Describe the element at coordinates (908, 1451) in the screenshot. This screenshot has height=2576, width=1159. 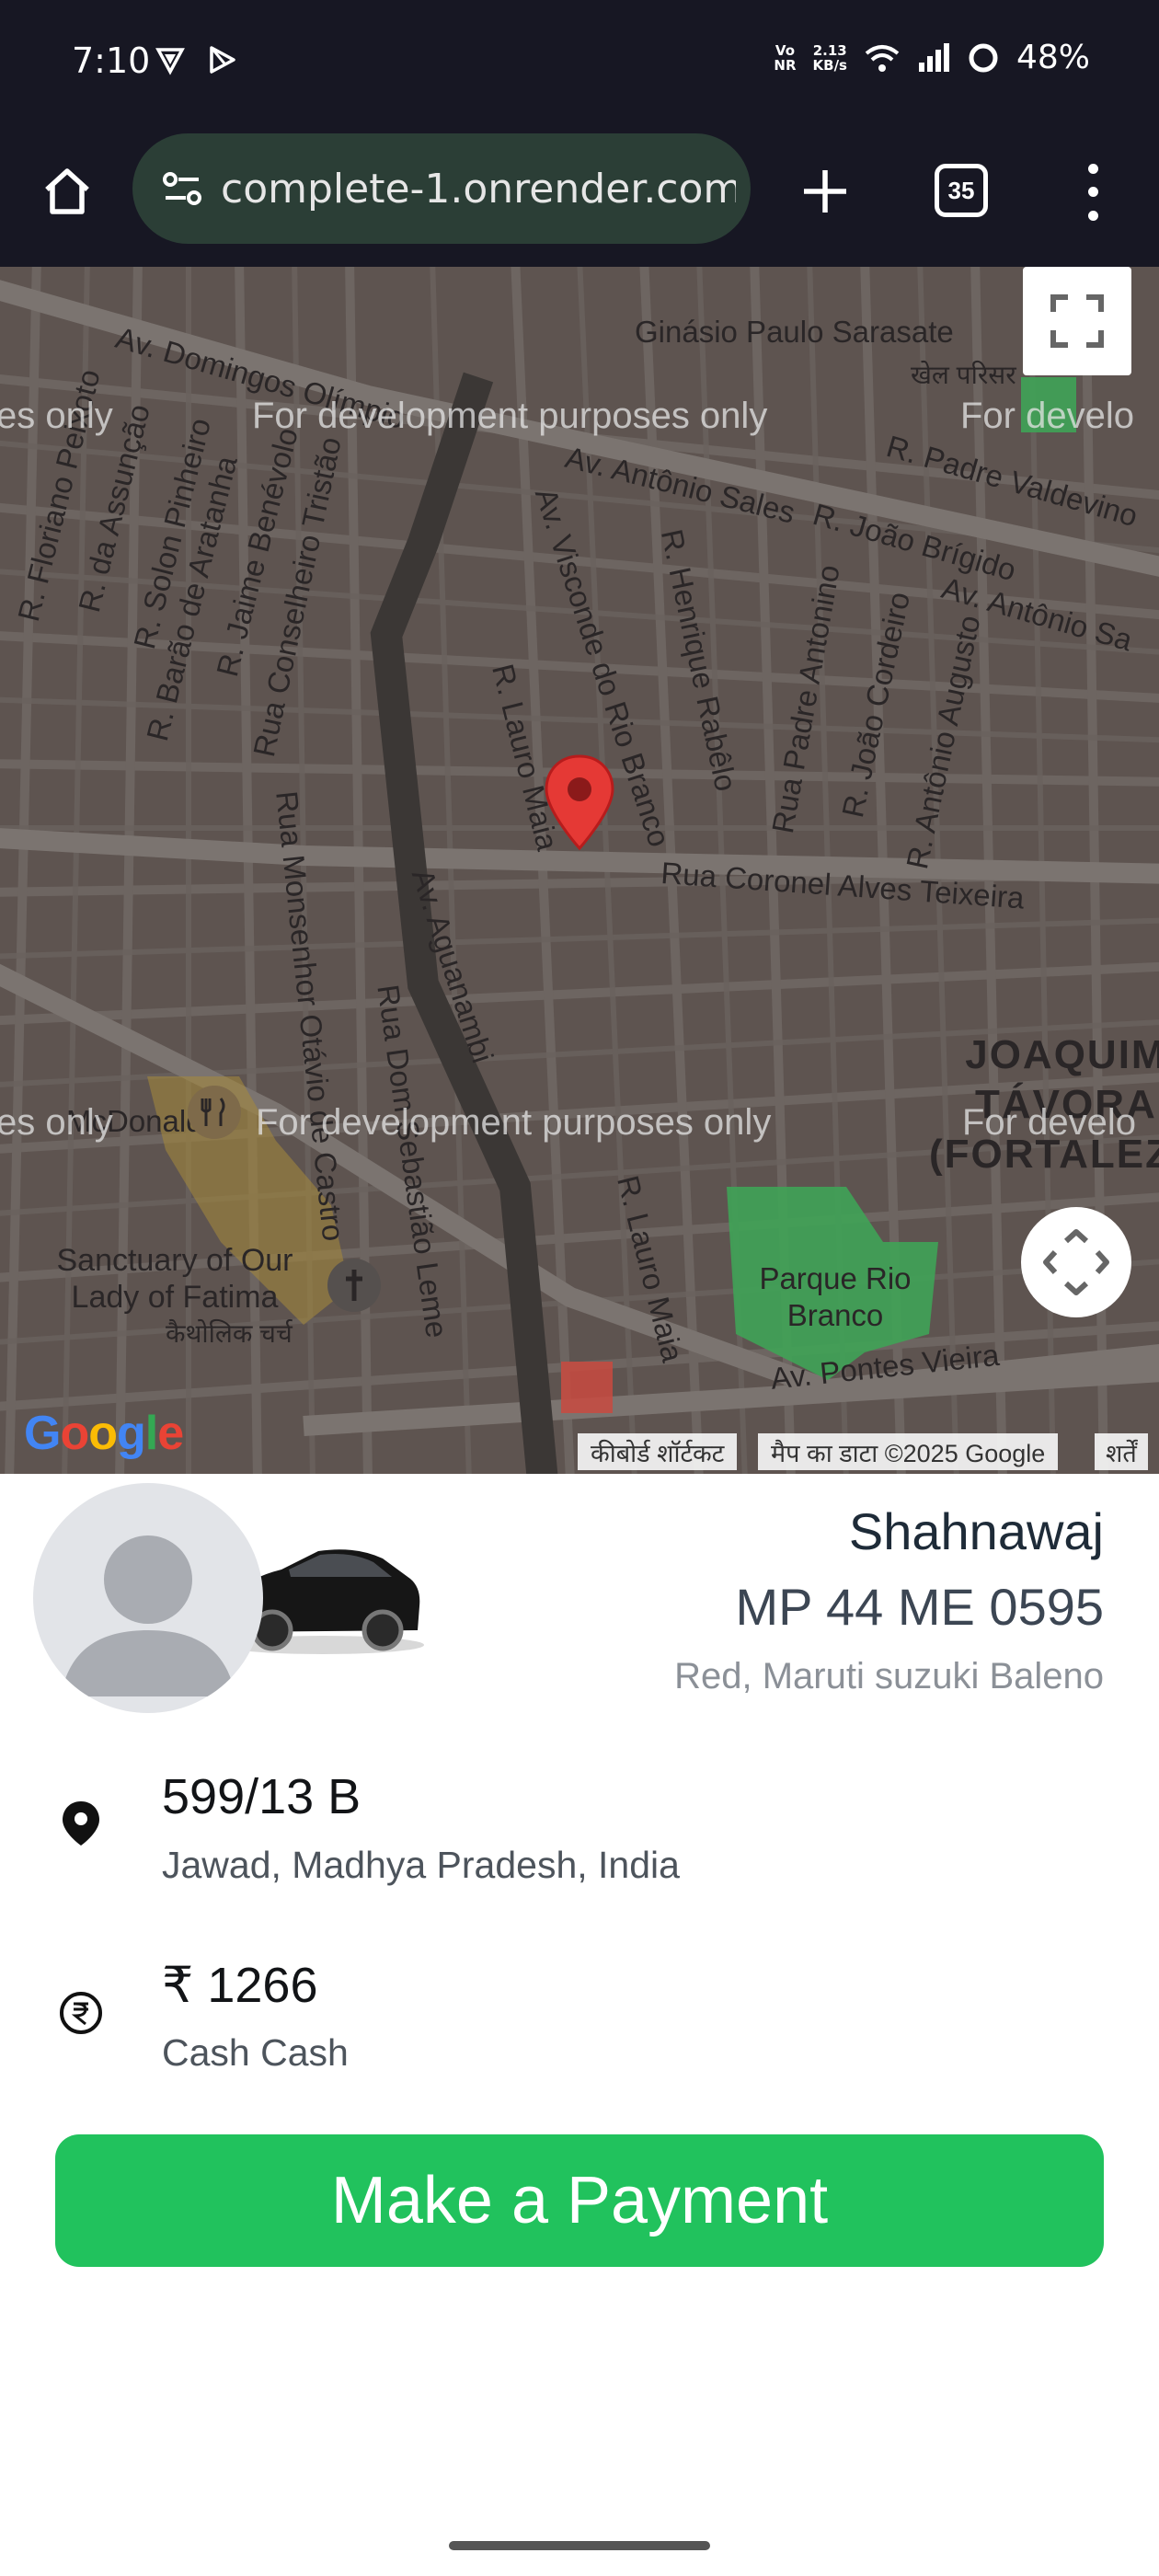
I see `map-data-attribution: मैप का डाटा ©2025 Google` at that location.